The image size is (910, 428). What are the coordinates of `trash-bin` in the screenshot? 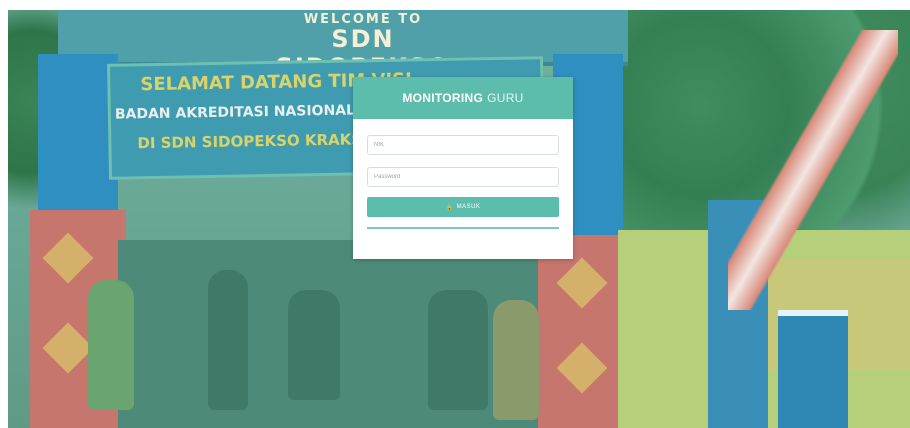 It's located at (813, 369).